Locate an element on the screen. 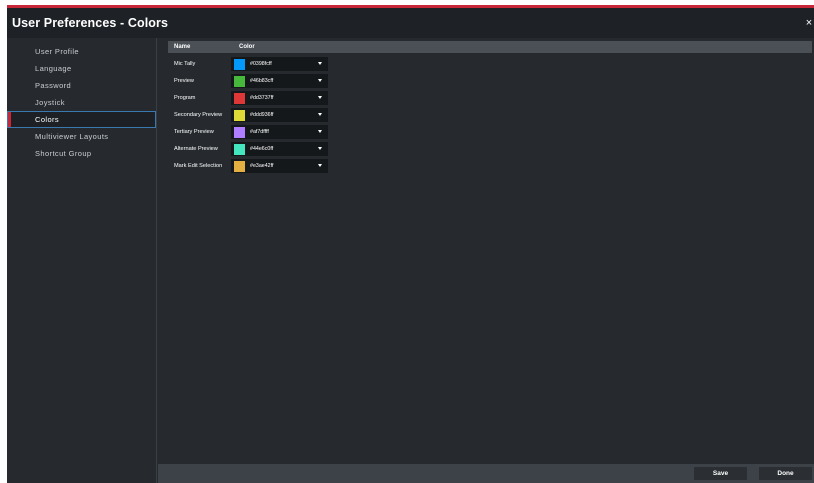 This screenshot has width=814, height=483. table-row: Mark Edit Selection #e3ae42ff is located at coordinates (253, 166).